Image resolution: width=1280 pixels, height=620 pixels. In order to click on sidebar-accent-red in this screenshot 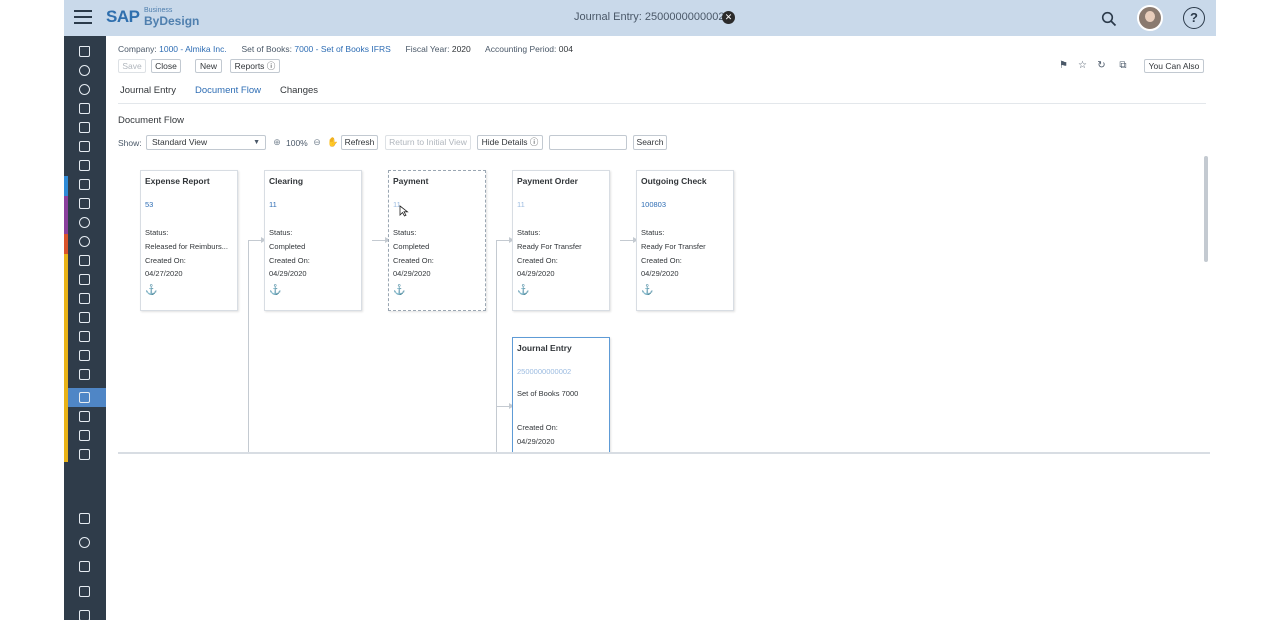, I will do `click(66, 244)`.